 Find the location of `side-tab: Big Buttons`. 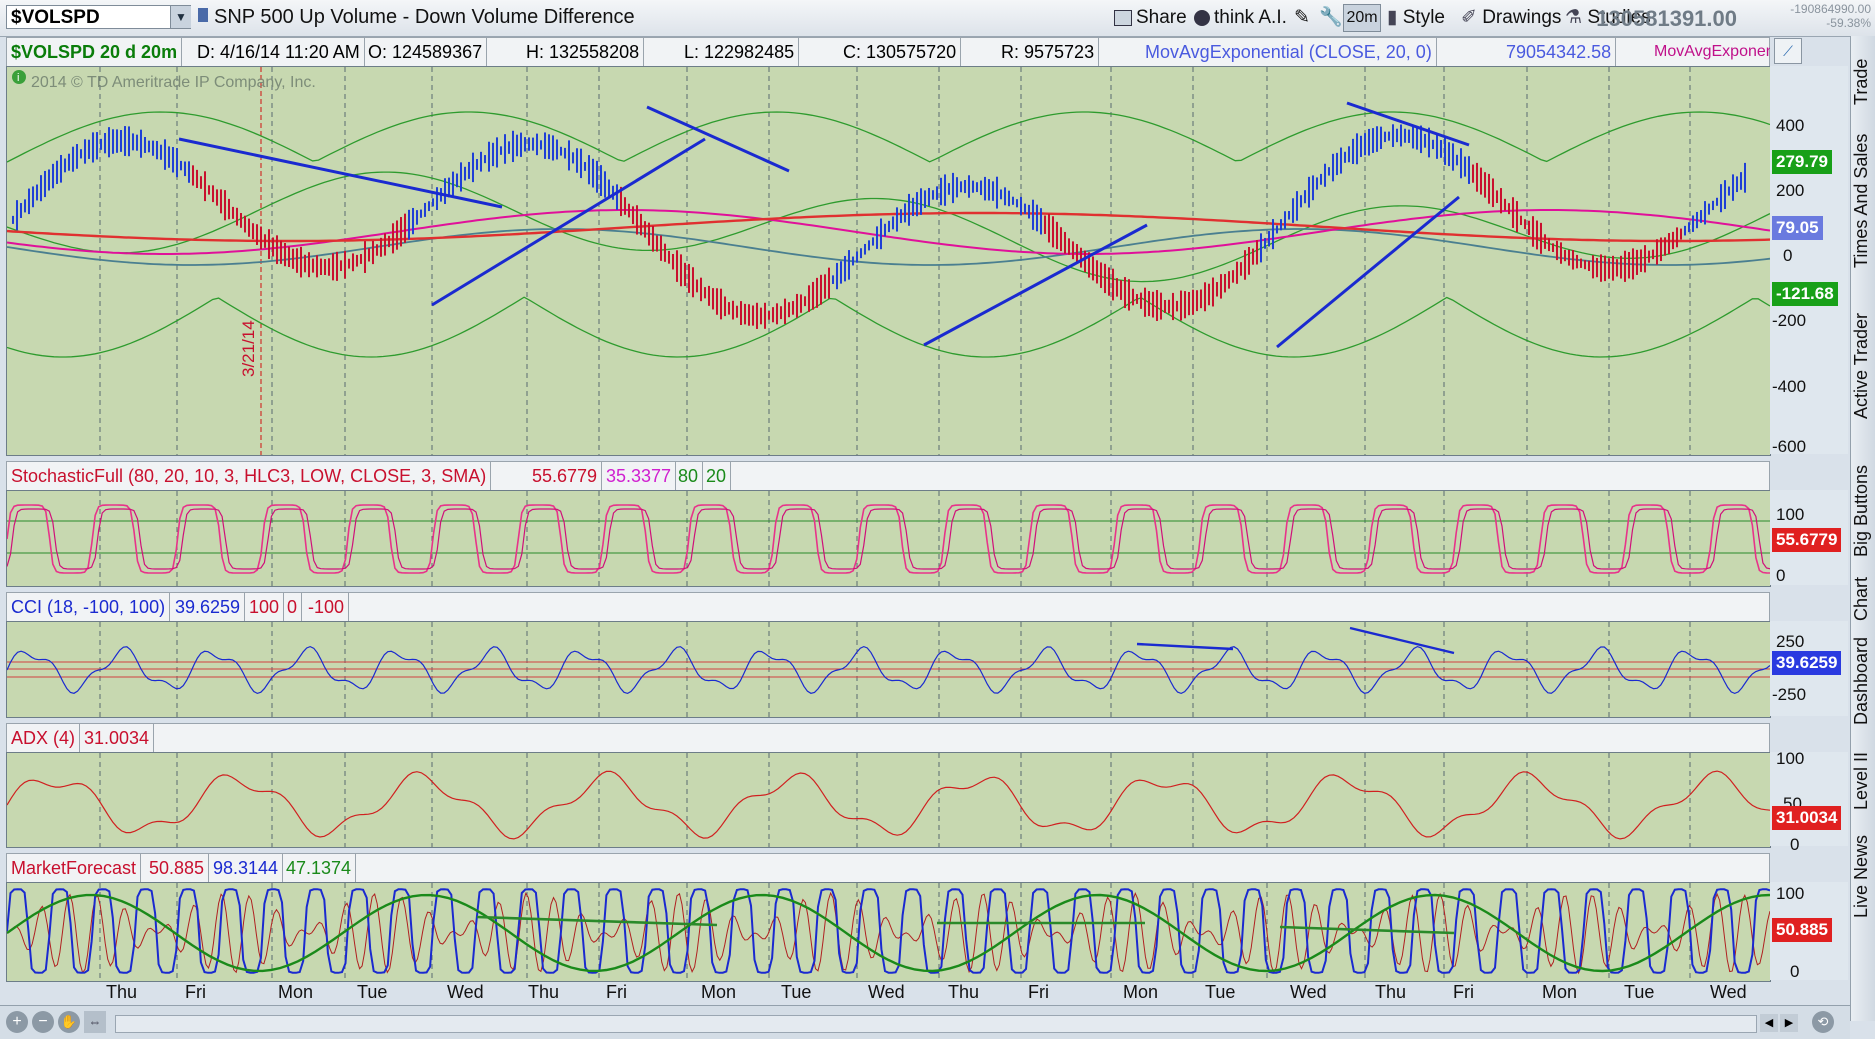

side-tab: Big Buttons is located at coordinates (1863, 511).